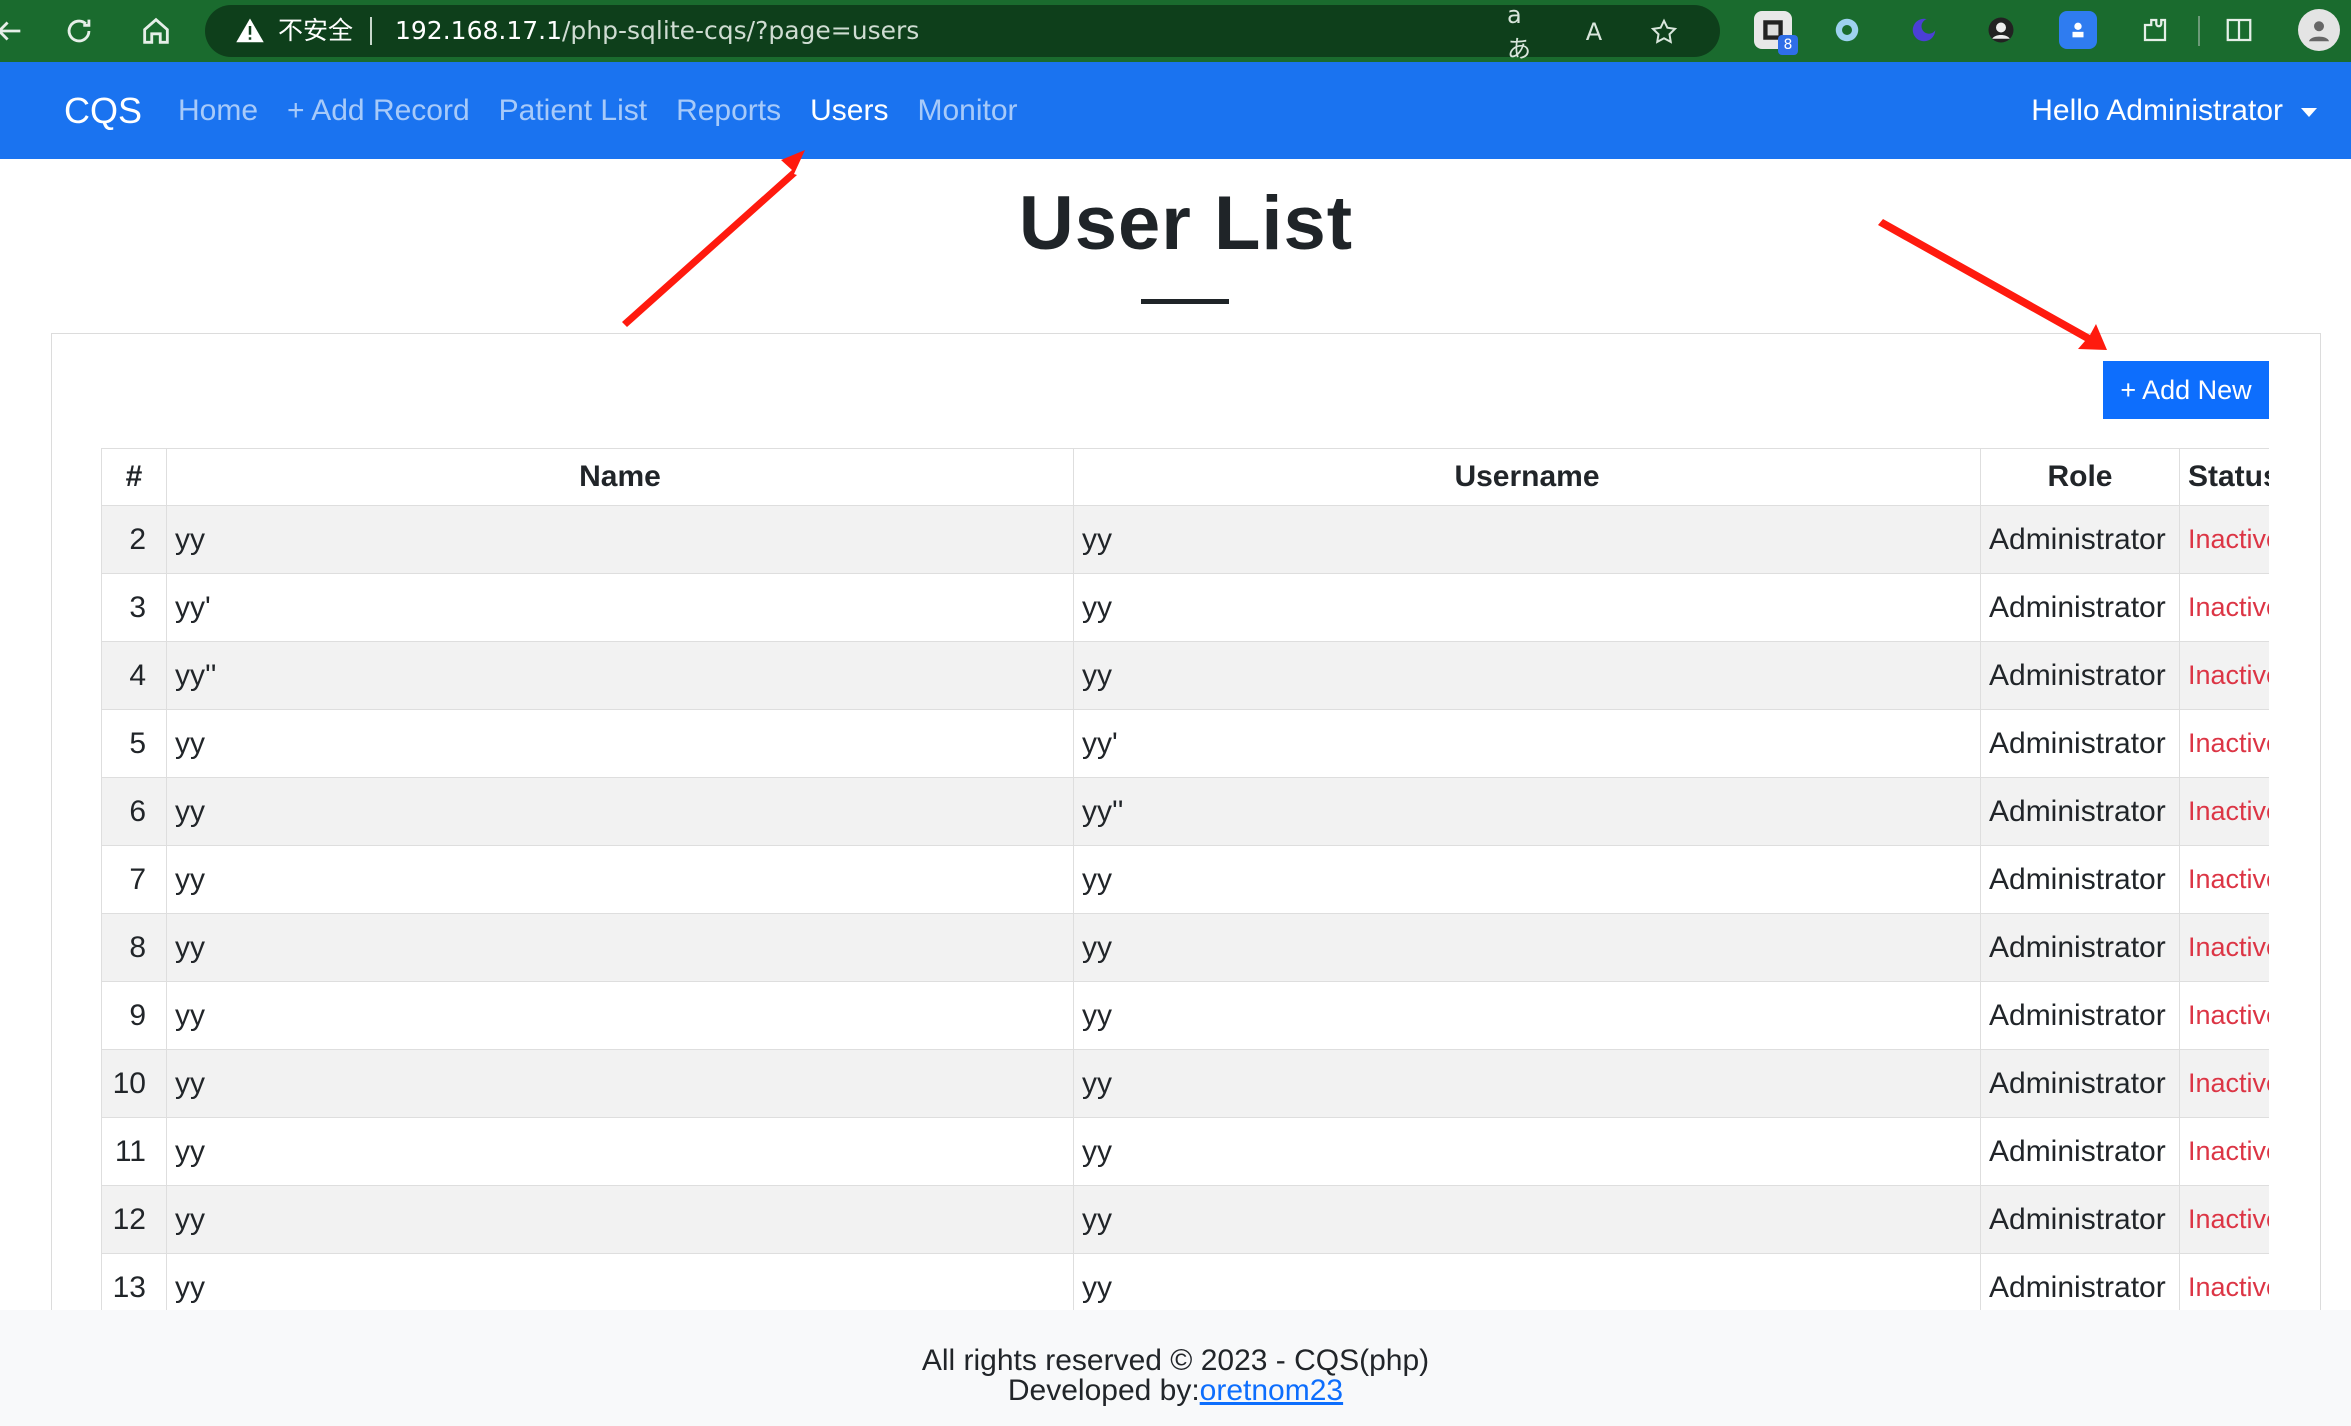  Describe the element at coordinates (2157, 111) in the screenshot. I see `user-greeting: Hello Administrator` at that location.